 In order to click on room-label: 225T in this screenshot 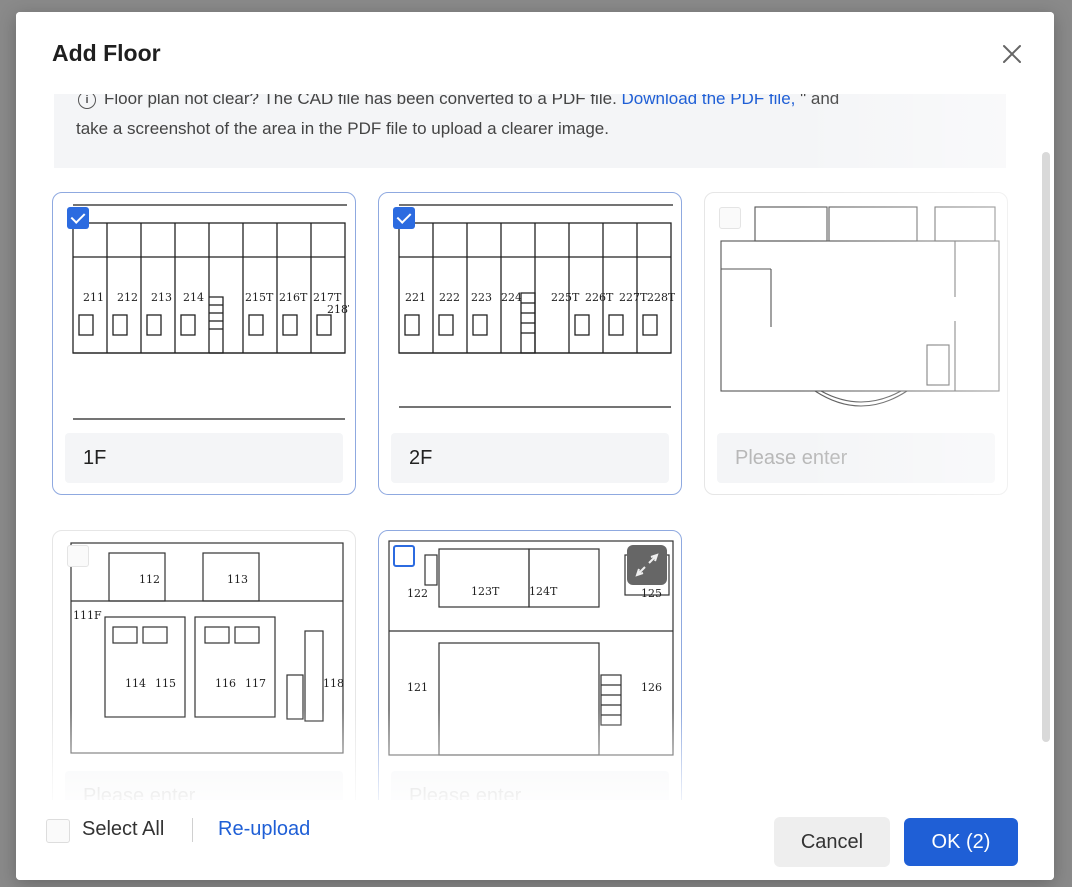, I will do `click(565, 297)`.